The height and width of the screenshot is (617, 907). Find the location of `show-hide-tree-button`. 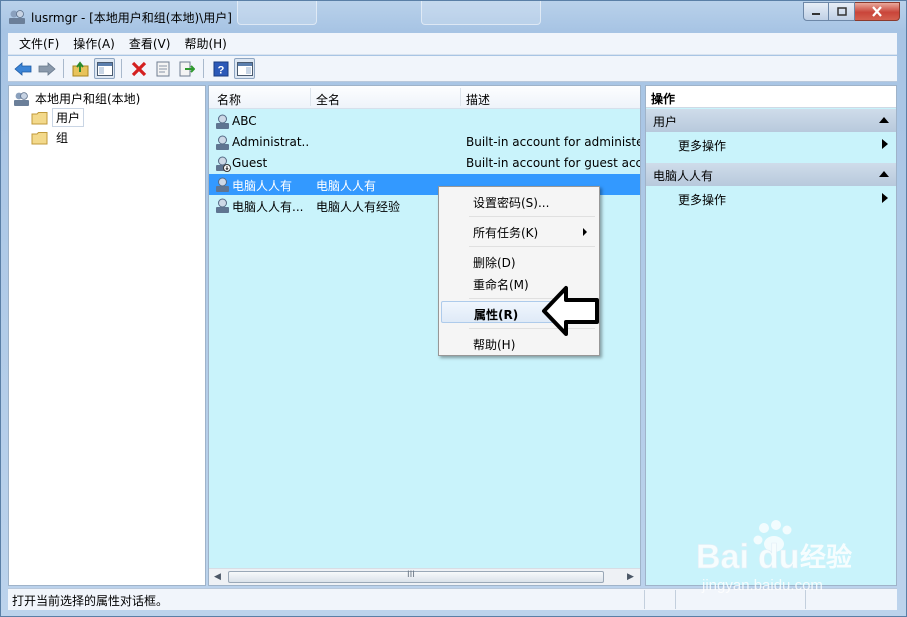

show-hide-tree-button is located at coordinates (104, 68).